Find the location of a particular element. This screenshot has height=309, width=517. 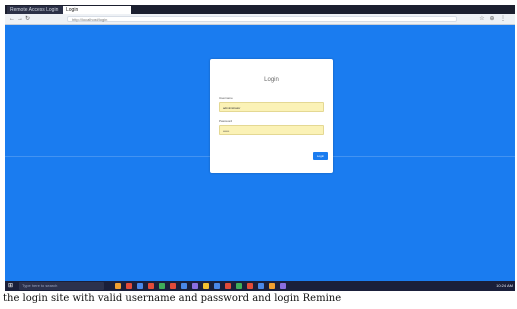

username-field: administrator is located at coordinates (271, 107).